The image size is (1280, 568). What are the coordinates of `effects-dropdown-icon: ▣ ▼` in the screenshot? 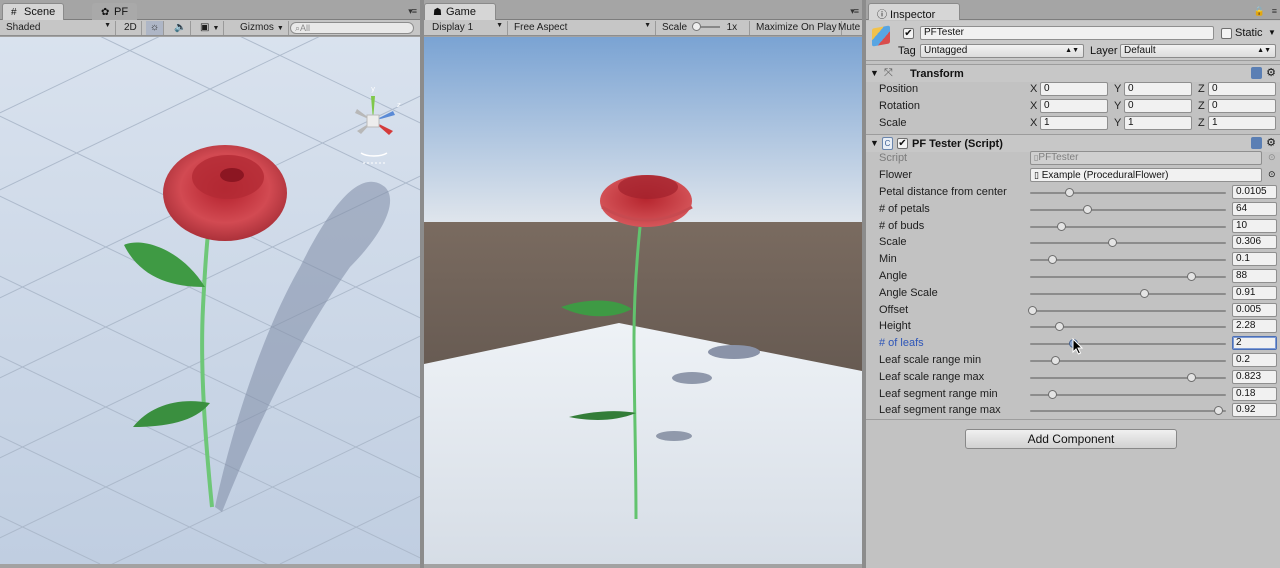 It's located at (210, 28).